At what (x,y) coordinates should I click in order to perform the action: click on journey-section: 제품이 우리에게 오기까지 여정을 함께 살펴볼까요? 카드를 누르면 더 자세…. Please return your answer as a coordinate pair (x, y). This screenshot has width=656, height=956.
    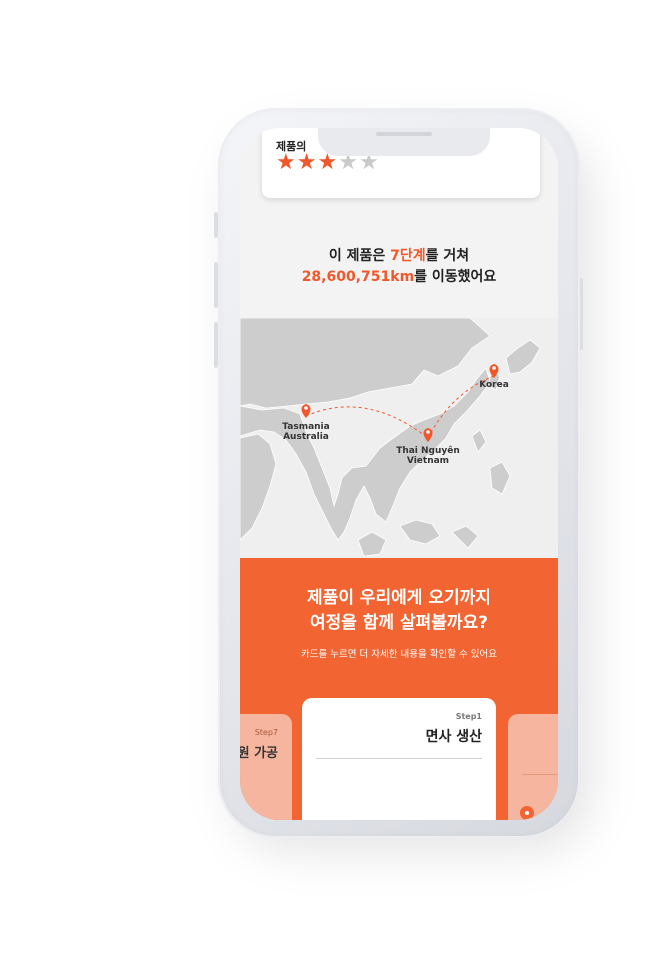
    Looking at the image, I should click on (399, 689).